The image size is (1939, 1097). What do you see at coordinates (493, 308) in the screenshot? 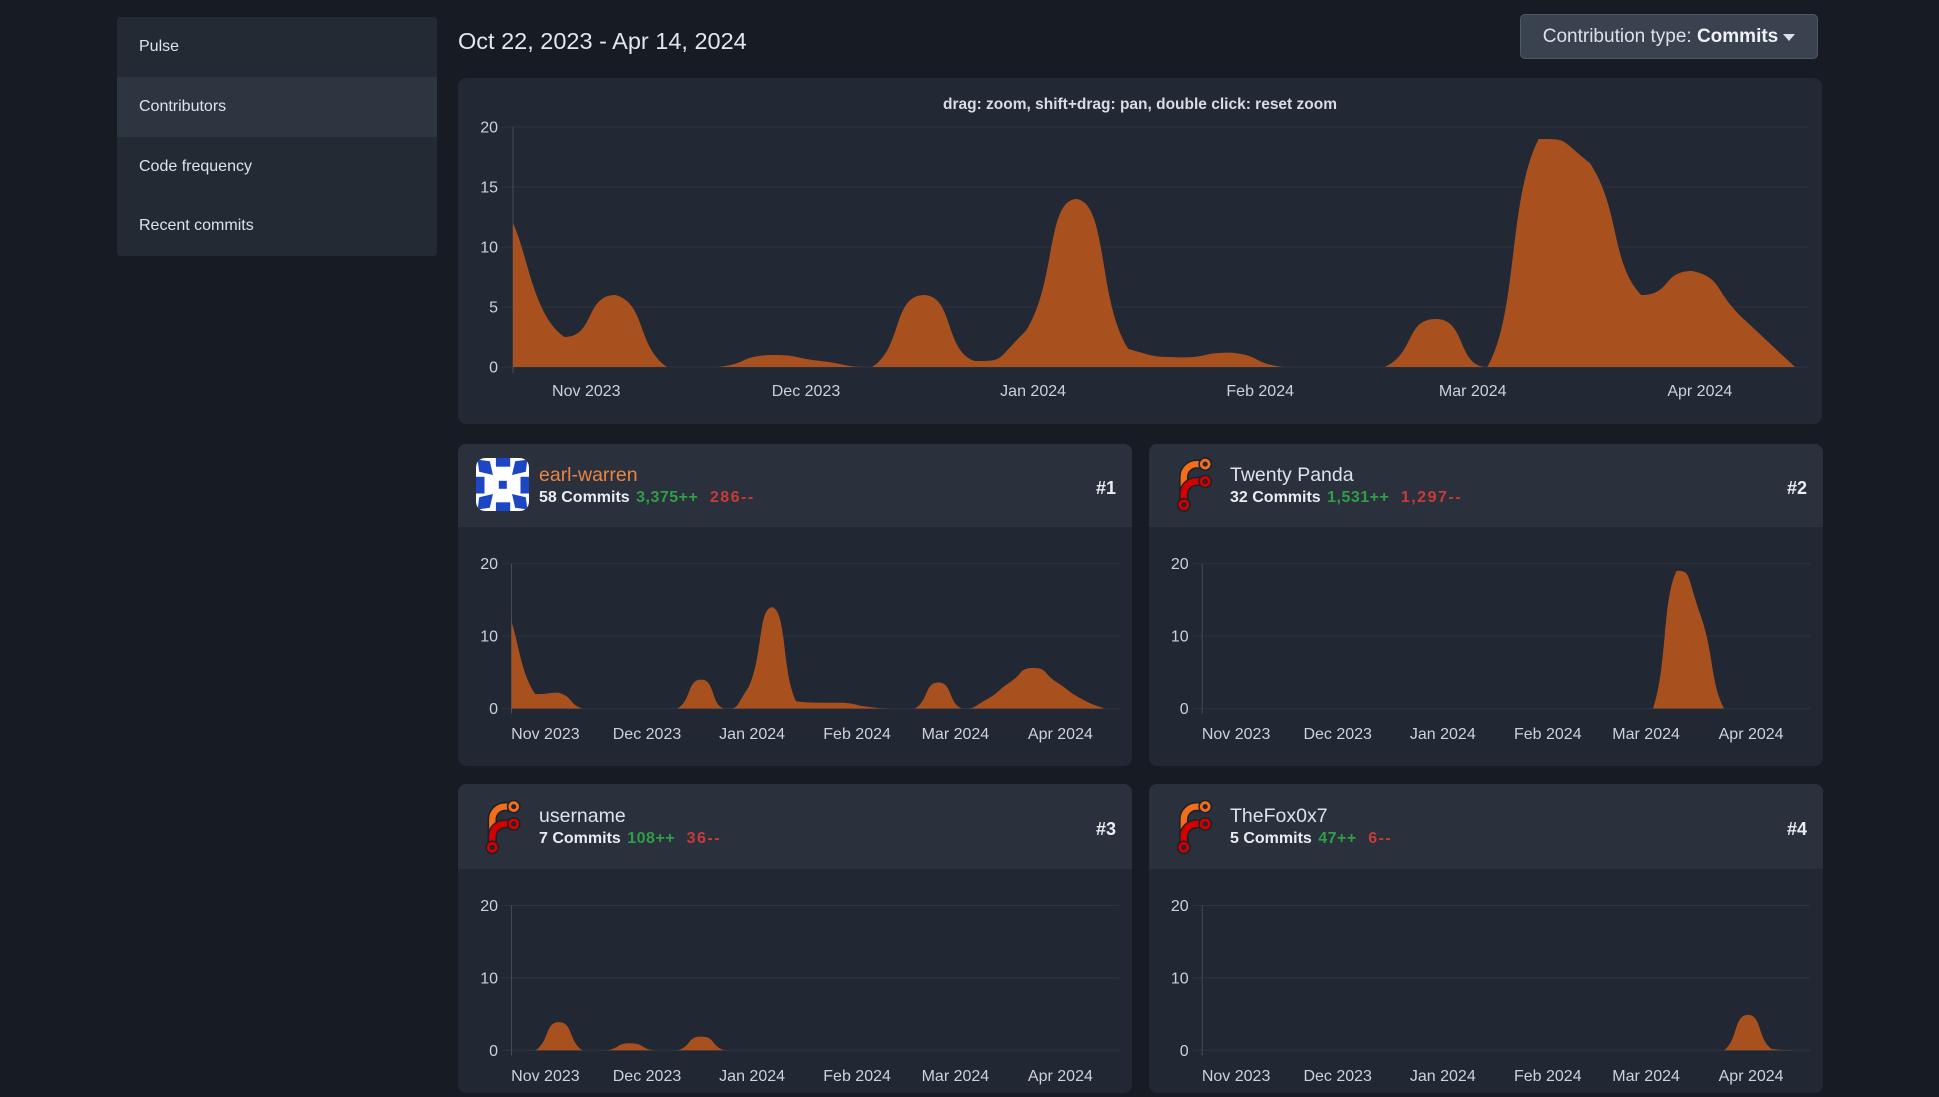
I see `svg-text: 5` at bounding box center [493, 308].